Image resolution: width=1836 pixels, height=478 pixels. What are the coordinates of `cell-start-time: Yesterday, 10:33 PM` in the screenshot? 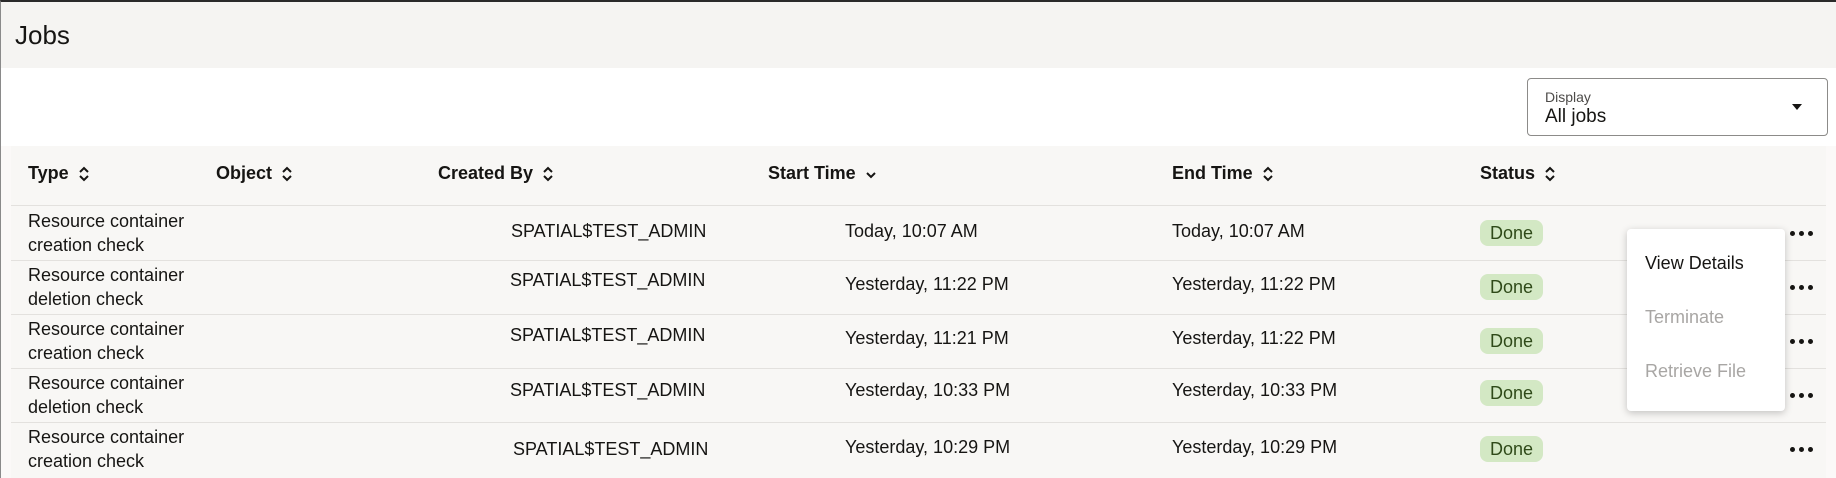 It's located at (928, 390).